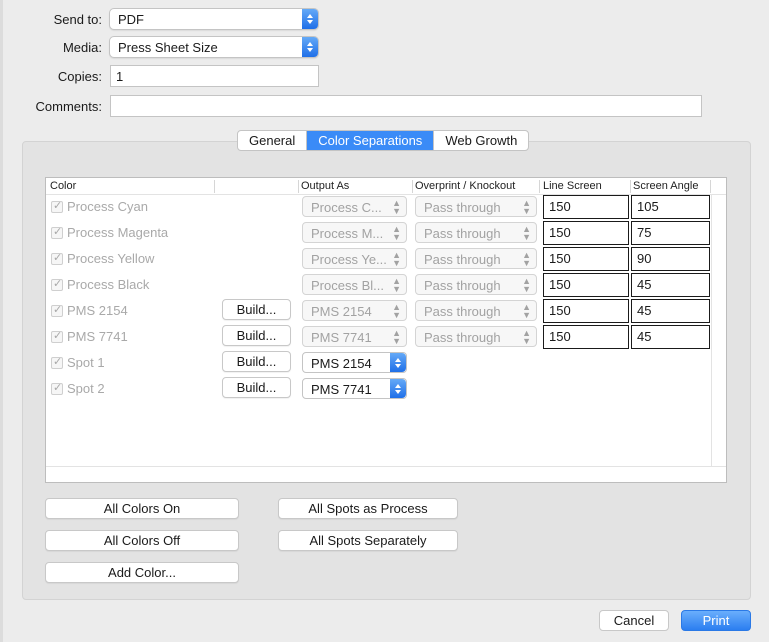  Describe the element at coordinates (670, 259) in the screenshot. I see `screen-angle-field-process-yellow: 90` at that location.